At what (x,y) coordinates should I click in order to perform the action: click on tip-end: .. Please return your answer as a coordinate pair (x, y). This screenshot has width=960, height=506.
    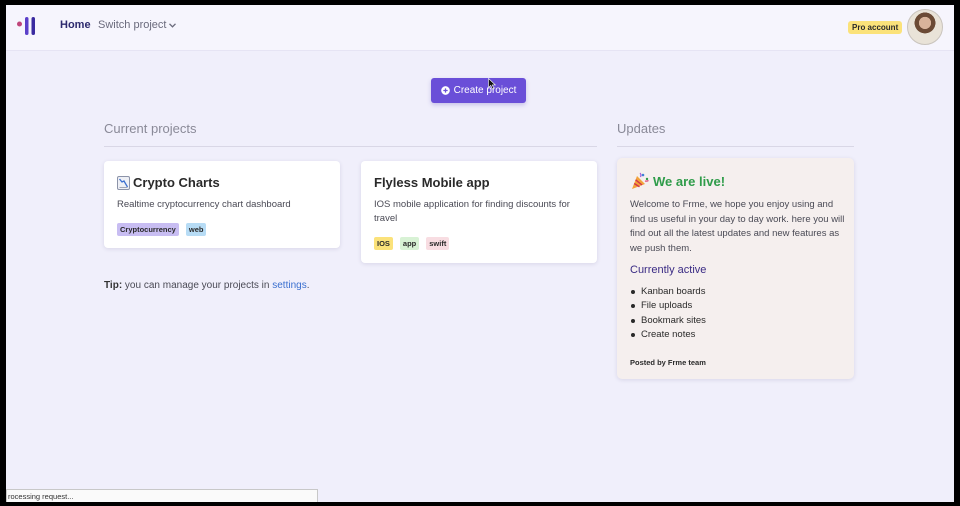
    Looking at the image, I should click on (308, 285).